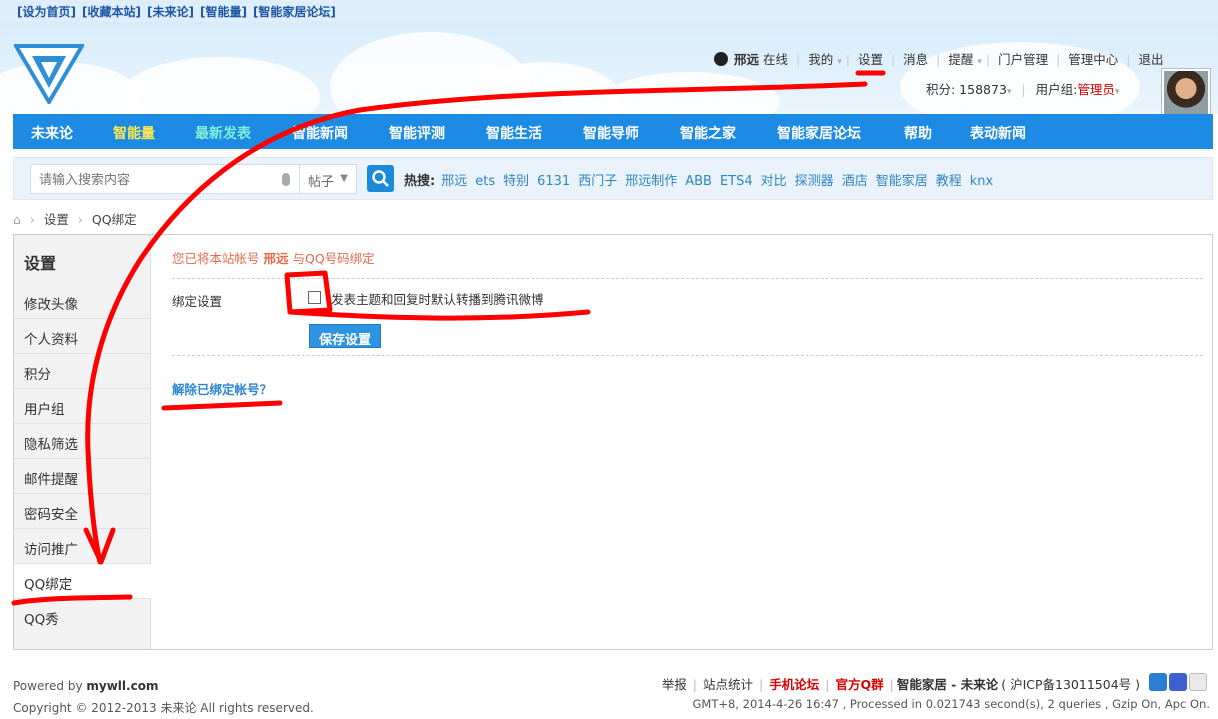  What do you see at coordinates (674, 684) in the screenshot?
I see `footer-link-report: 举报` at bounding box center [674, 684].